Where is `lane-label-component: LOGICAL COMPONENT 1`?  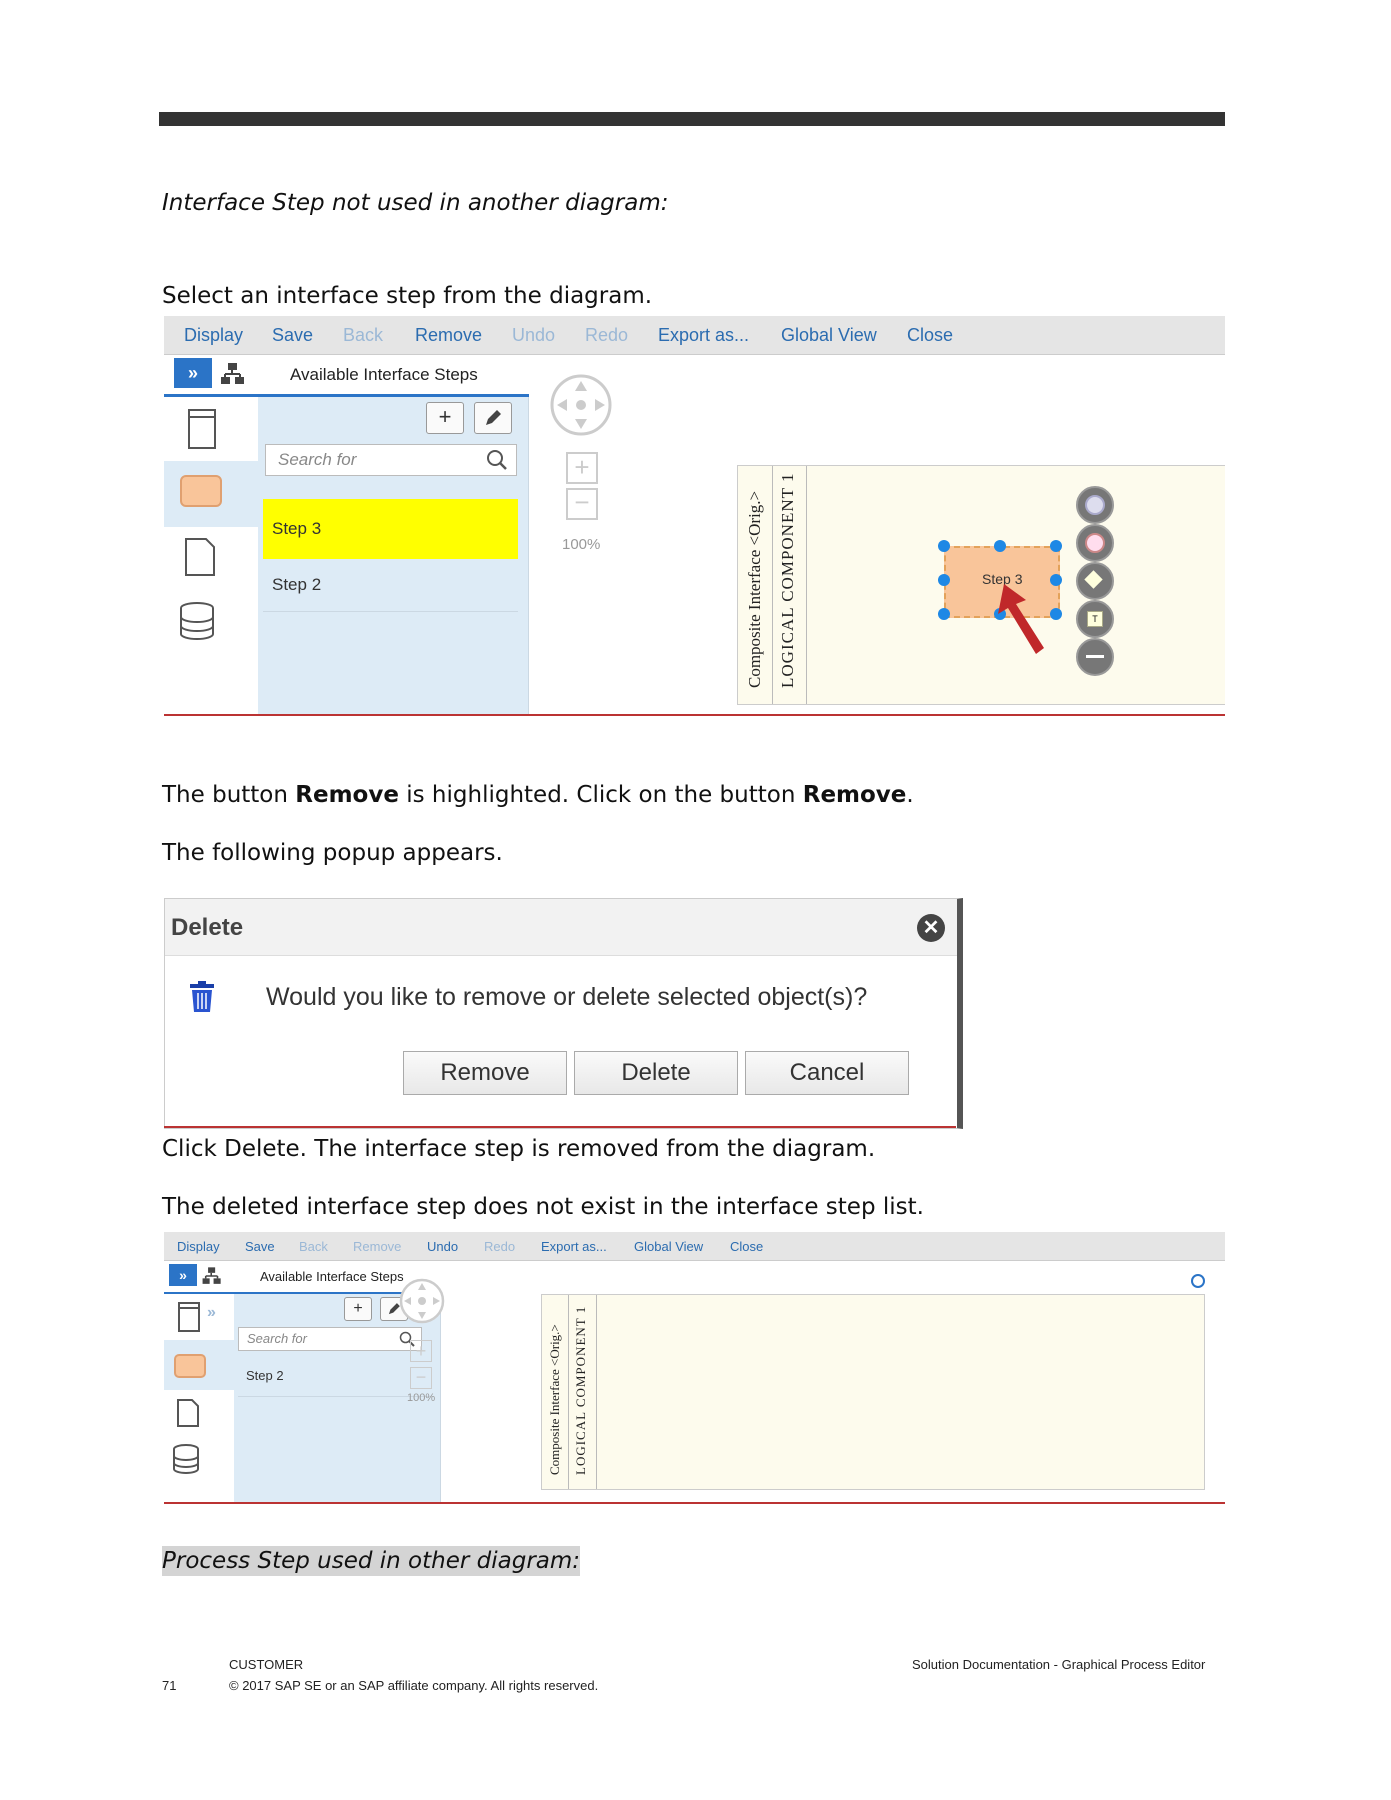 lane-label-component: LOGICAL COMPONENT 1 is located at coordinates (787, 580).